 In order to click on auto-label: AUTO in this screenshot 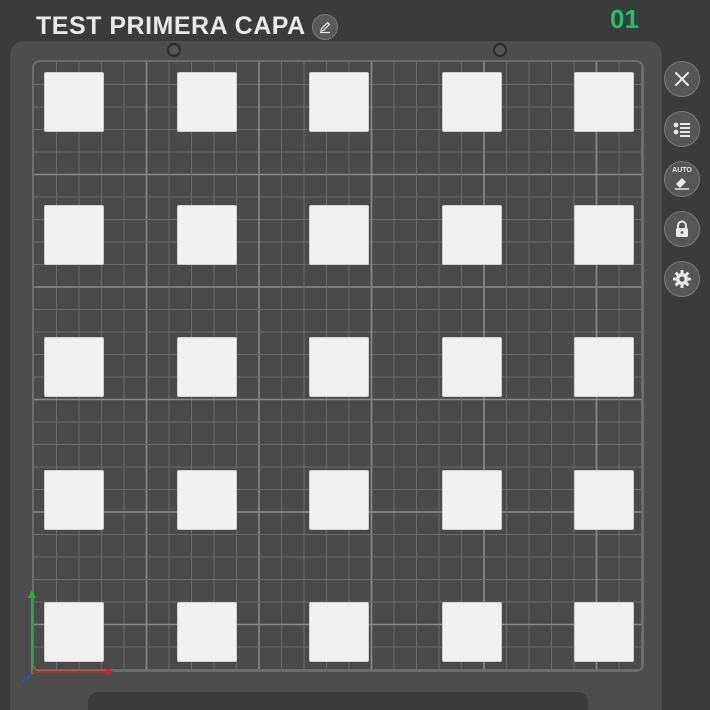, I will do `click(682, 170)`.